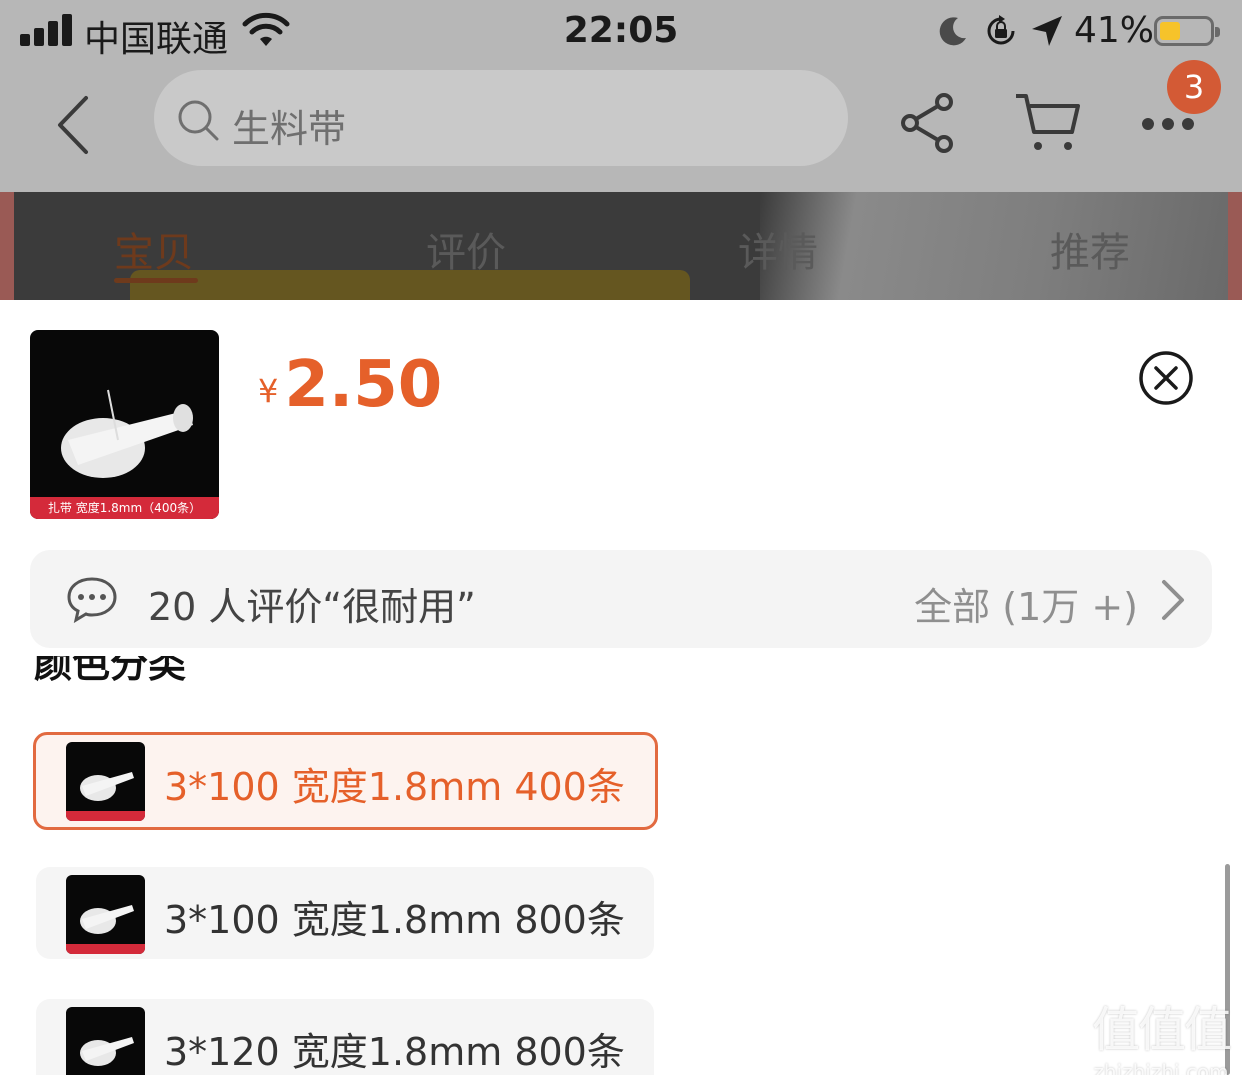  What do you see at coordinates (74, 125) in the screenshot?
I see `back-icon` at bounding box center [74, 125].